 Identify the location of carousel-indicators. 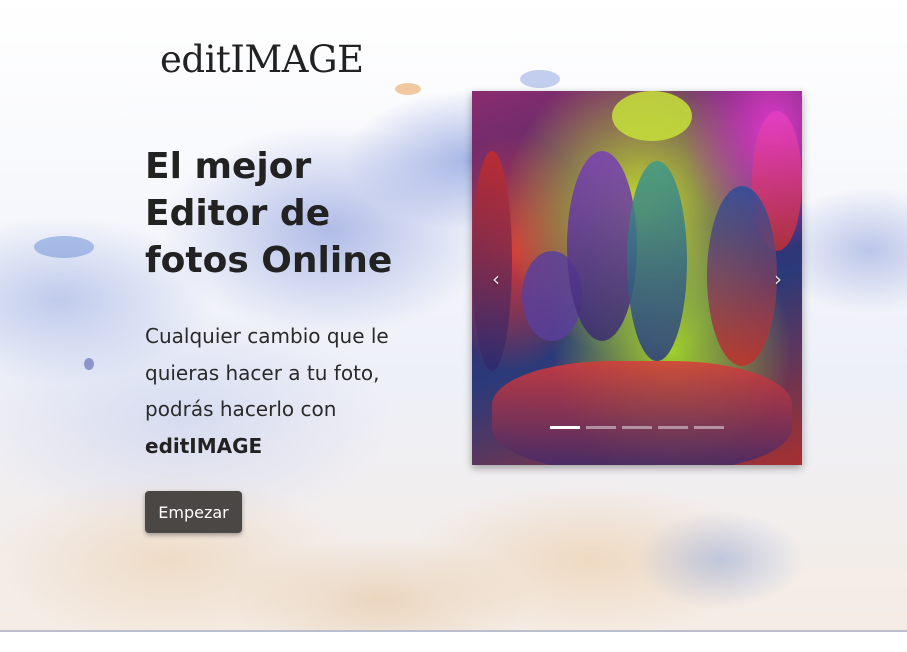
(640, 429).